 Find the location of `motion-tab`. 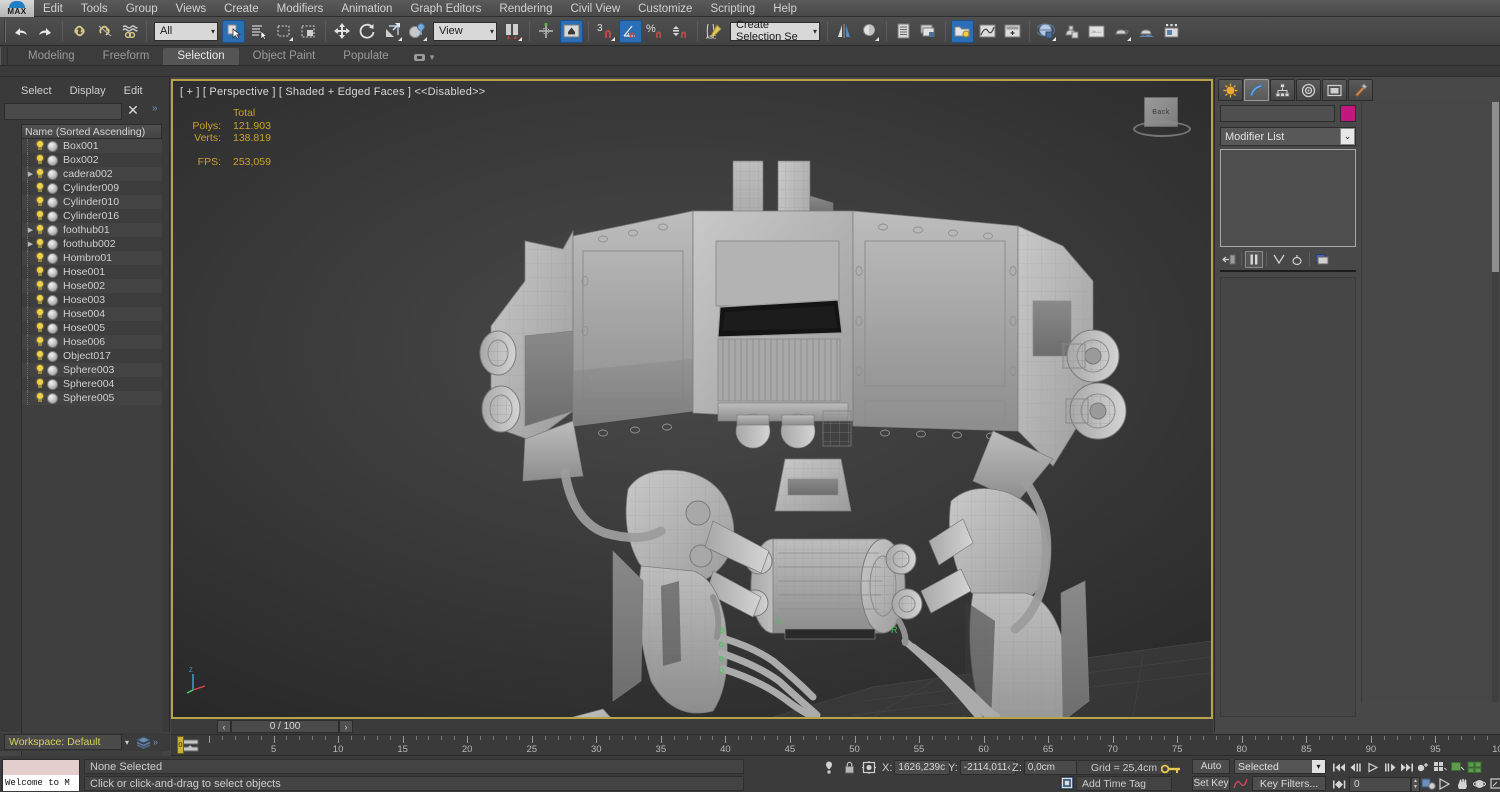

motion-tab is located at coordinates (1308, 90).